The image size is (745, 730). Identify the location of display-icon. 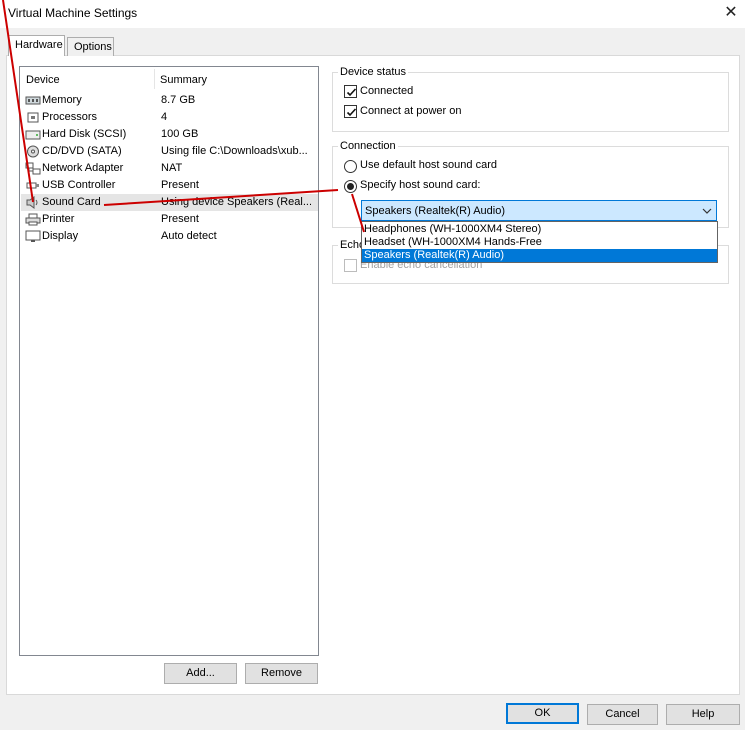
(33, 236).